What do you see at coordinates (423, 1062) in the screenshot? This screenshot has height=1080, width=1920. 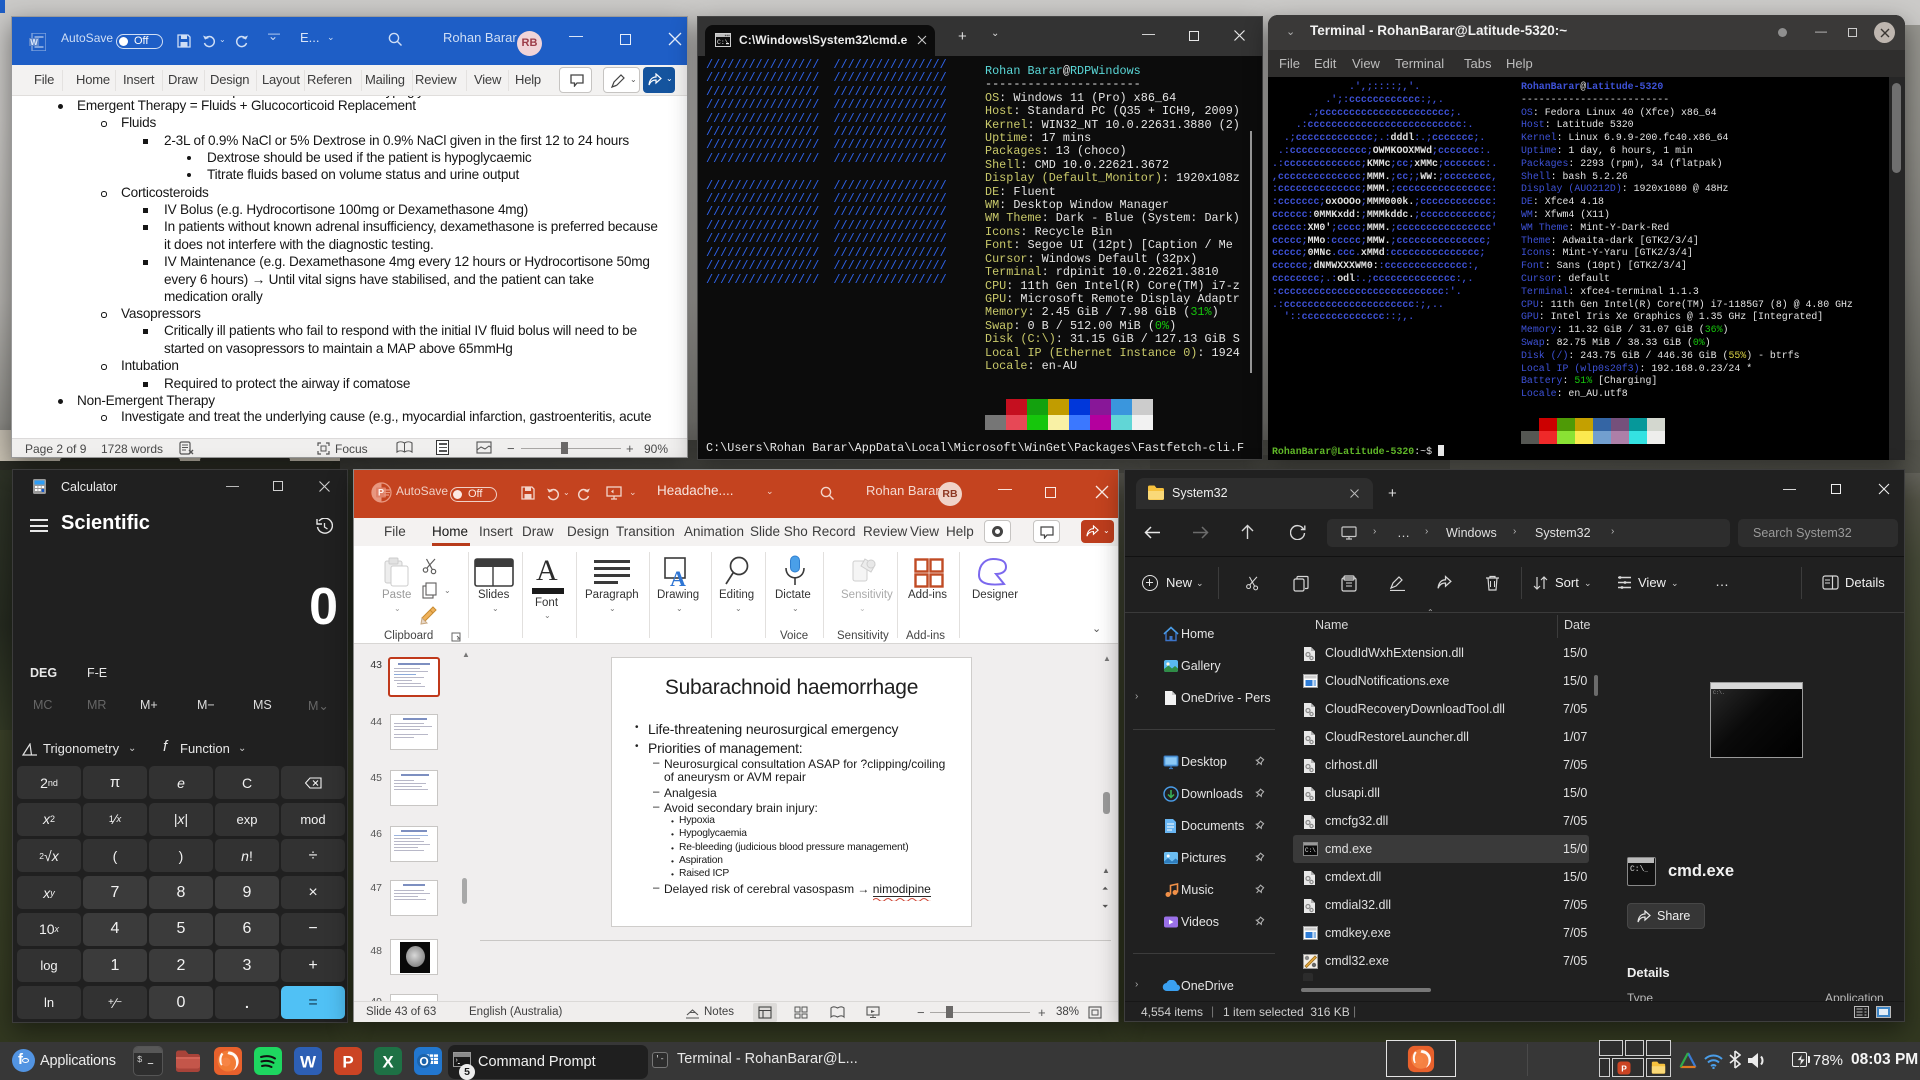 I see `svg-text: O` at bounding box center [423, 1062].